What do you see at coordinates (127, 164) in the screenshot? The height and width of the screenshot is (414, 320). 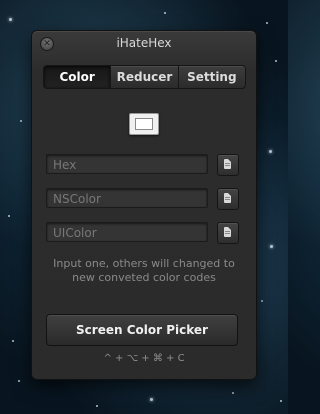 I see `hex-input: Hex` at bounding box center [127, 164].